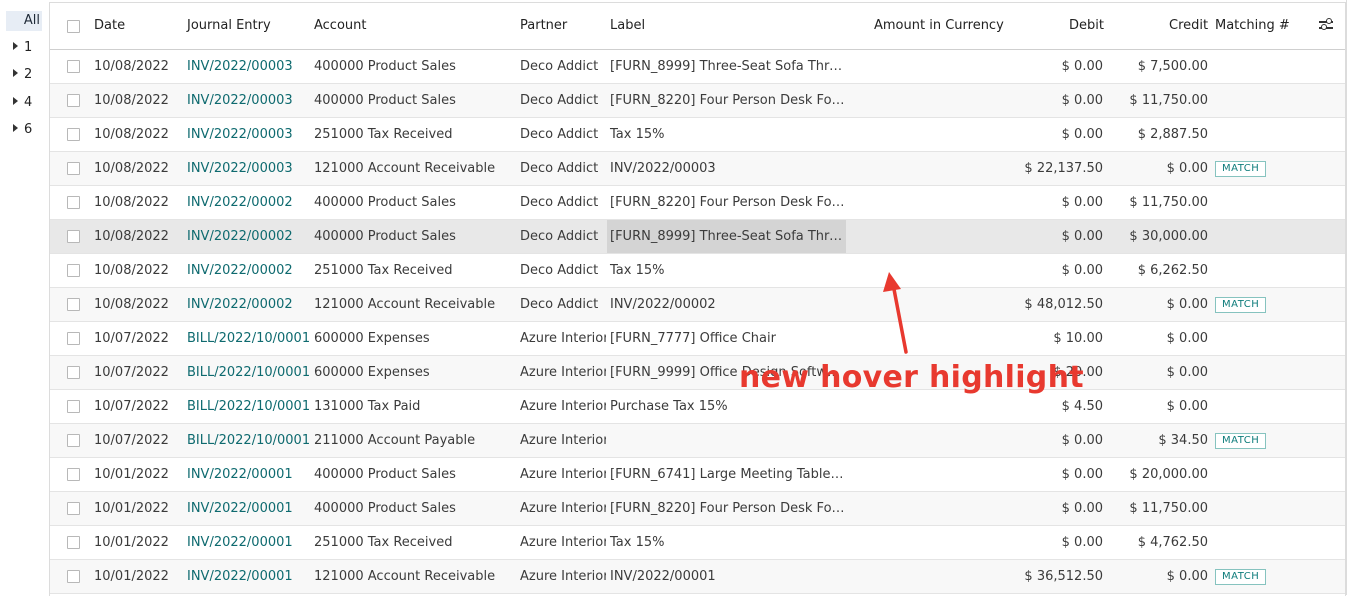  What do you see at coordinates (22, 48) in the screenshot?
I see `group-item-1: 1` at bounding box center [22, 48].